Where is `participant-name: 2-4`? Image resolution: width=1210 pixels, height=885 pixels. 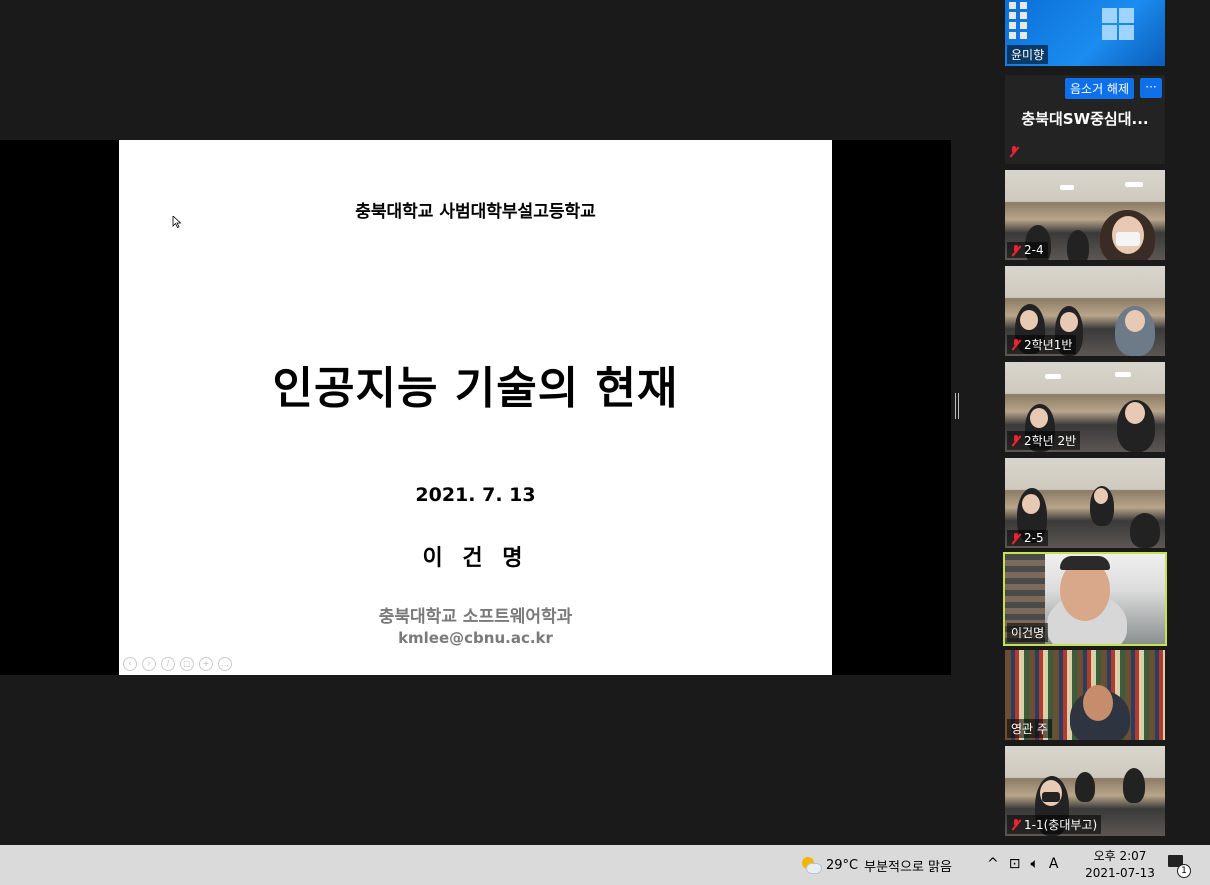 participant-name: 2-4 is located at coordinates (1027, 250).